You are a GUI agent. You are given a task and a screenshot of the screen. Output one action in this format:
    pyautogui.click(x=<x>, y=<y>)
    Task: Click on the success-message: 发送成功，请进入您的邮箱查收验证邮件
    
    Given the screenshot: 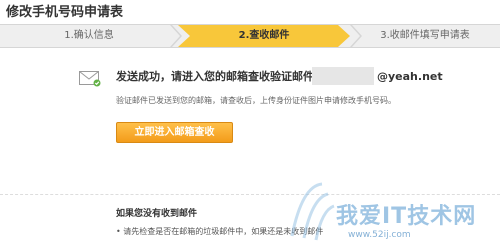 What is the action you would take?
    pyautogui.click(x=215, y=76)
    